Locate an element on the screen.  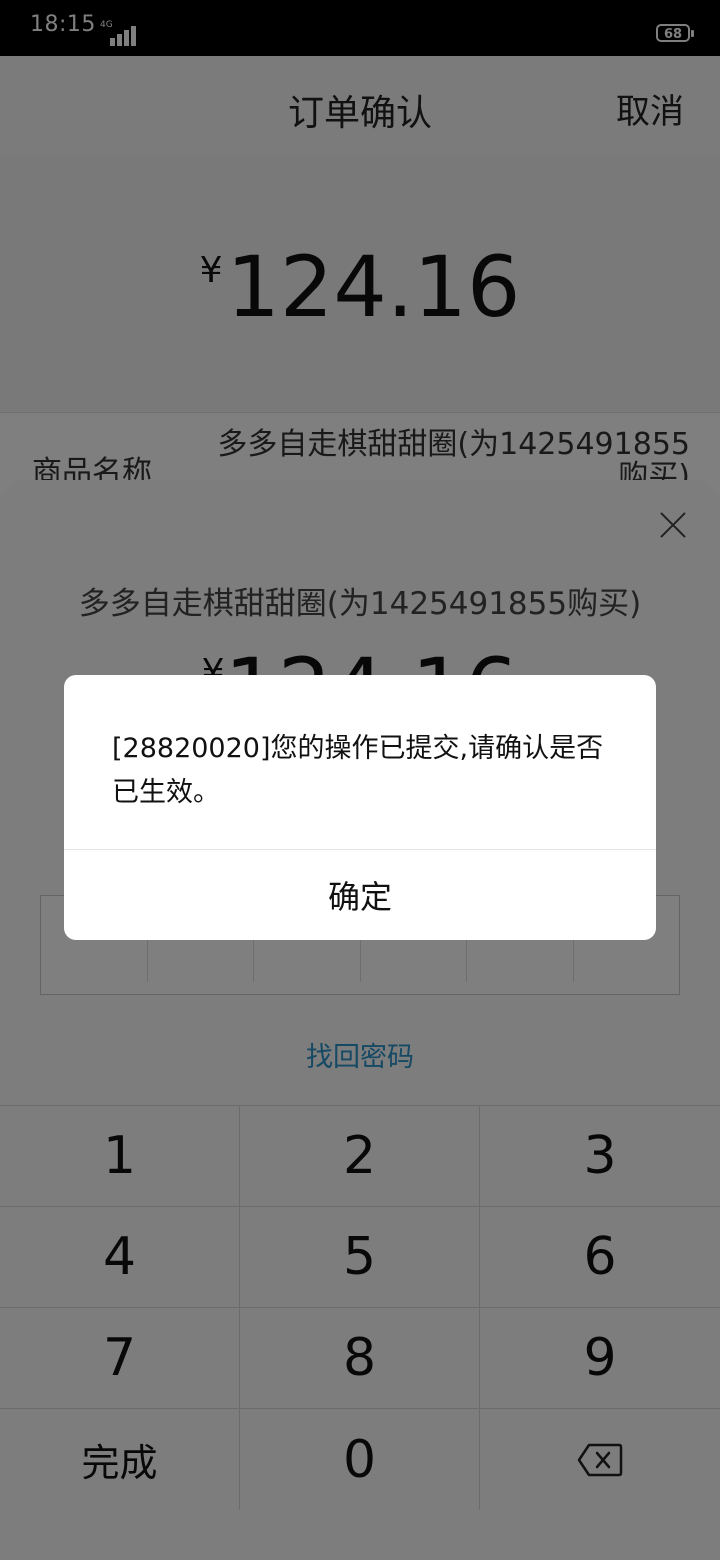
confirm-dialog: [28820020]您的操作已提交,请确认是否已生效。 确定 is located at coordinates (360, 807).